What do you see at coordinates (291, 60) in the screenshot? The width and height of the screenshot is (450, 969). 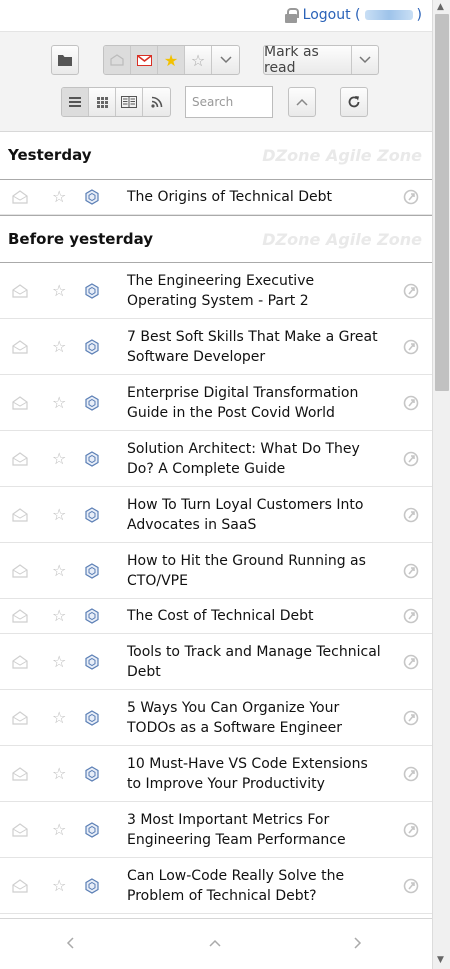 I see `mark-as-read-label: Mark as read` at bounding box center [291, 60].